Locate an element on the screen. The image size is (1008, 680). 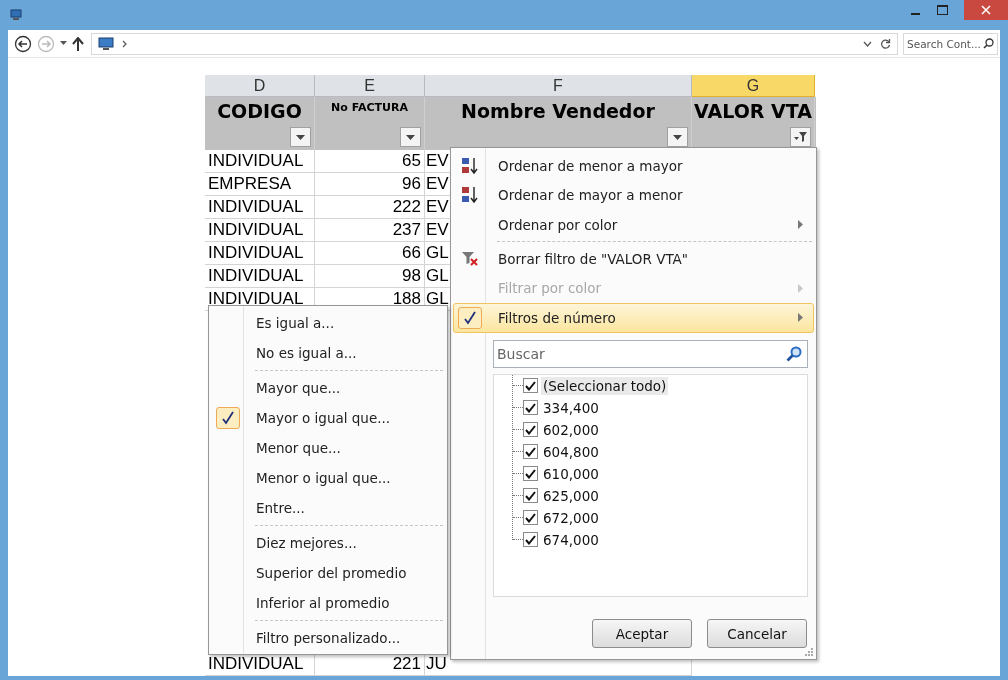
column-header: D is located at coordinates (260, 86).